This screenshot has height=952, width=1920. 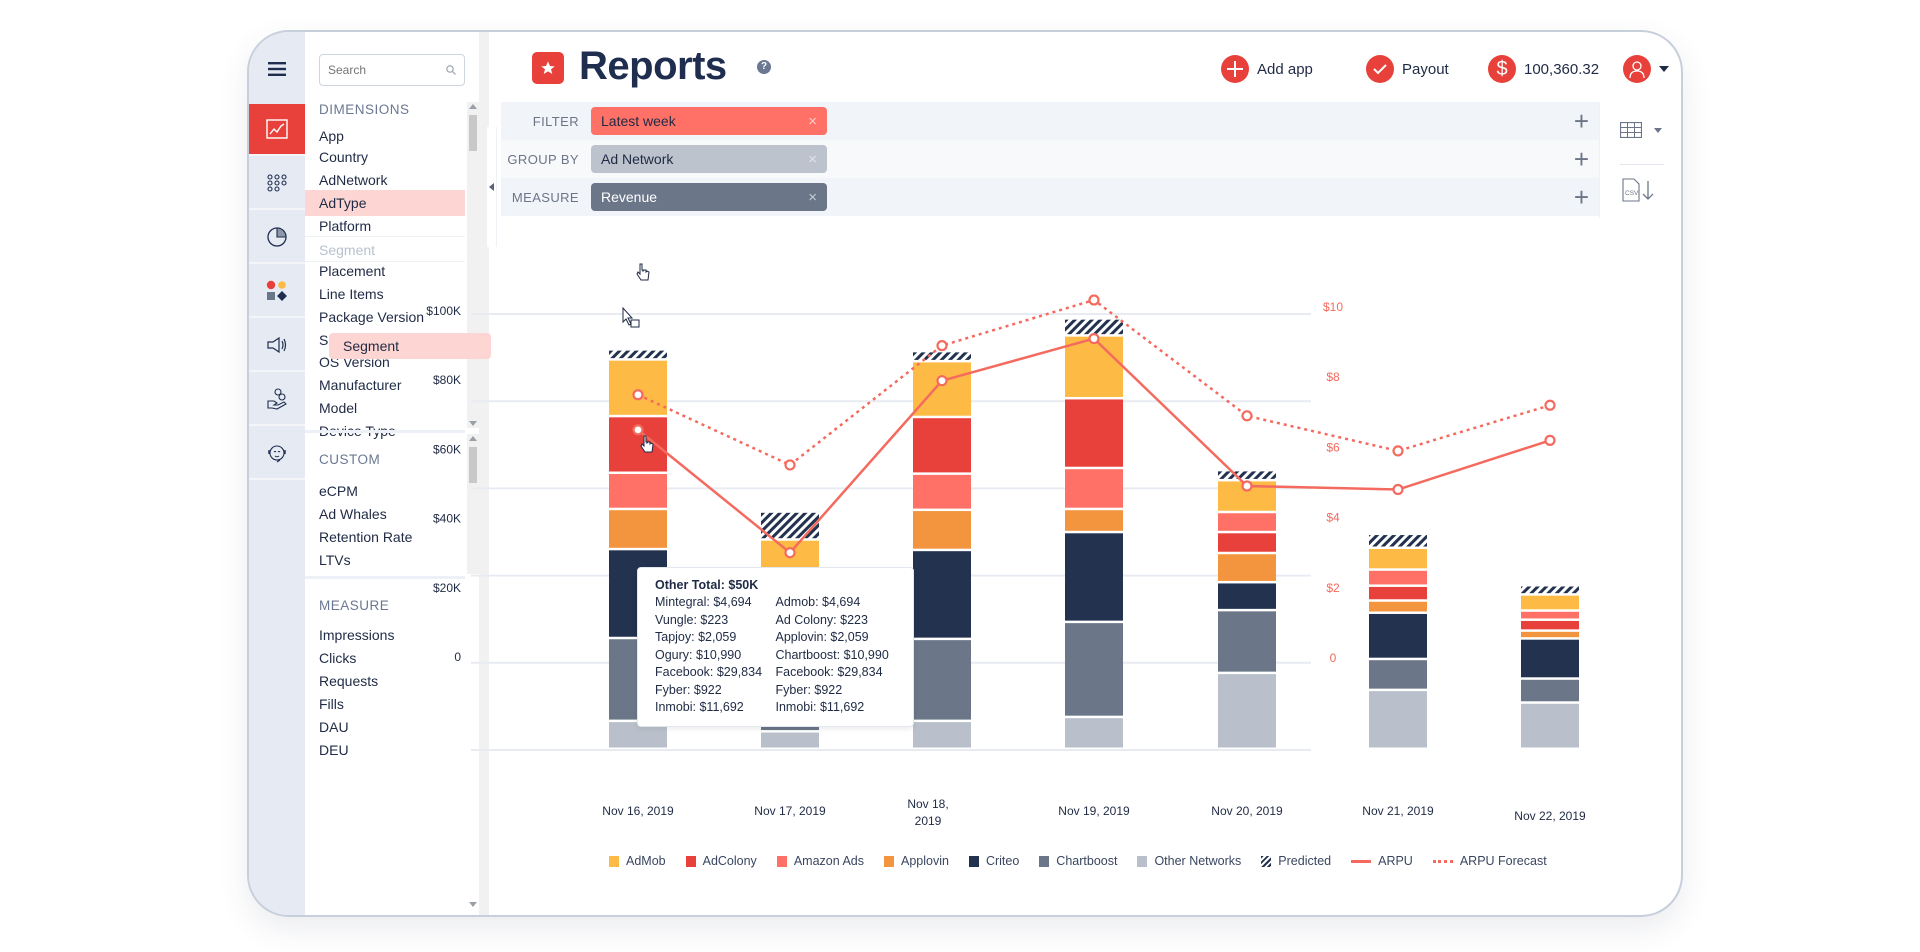 I want to click on rail-item-payouts, so click(x=277, y=400).